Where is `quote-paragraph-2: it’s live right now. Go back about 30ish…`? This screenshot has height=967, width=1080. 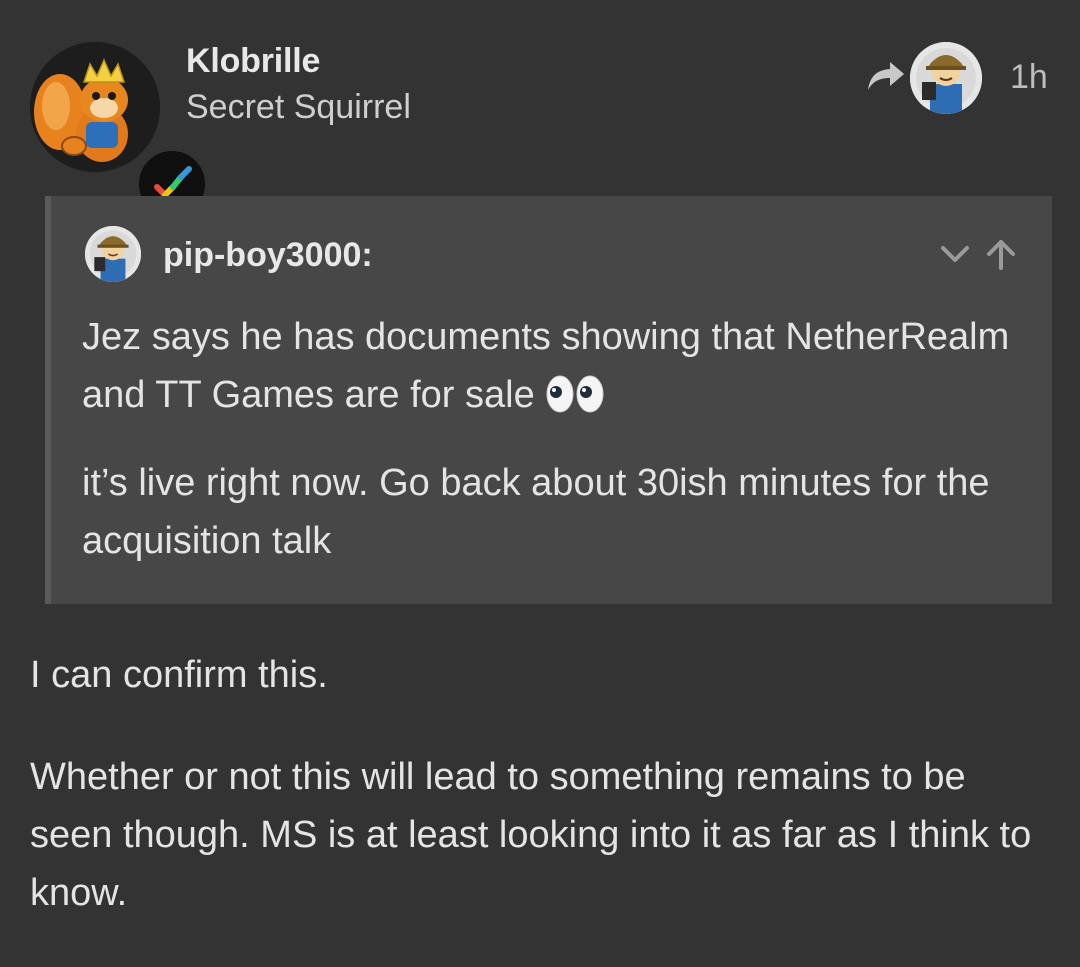
quote-paragraph-2: it’s live right now. Go back about 30ish… is located at coordinates (536, 512).